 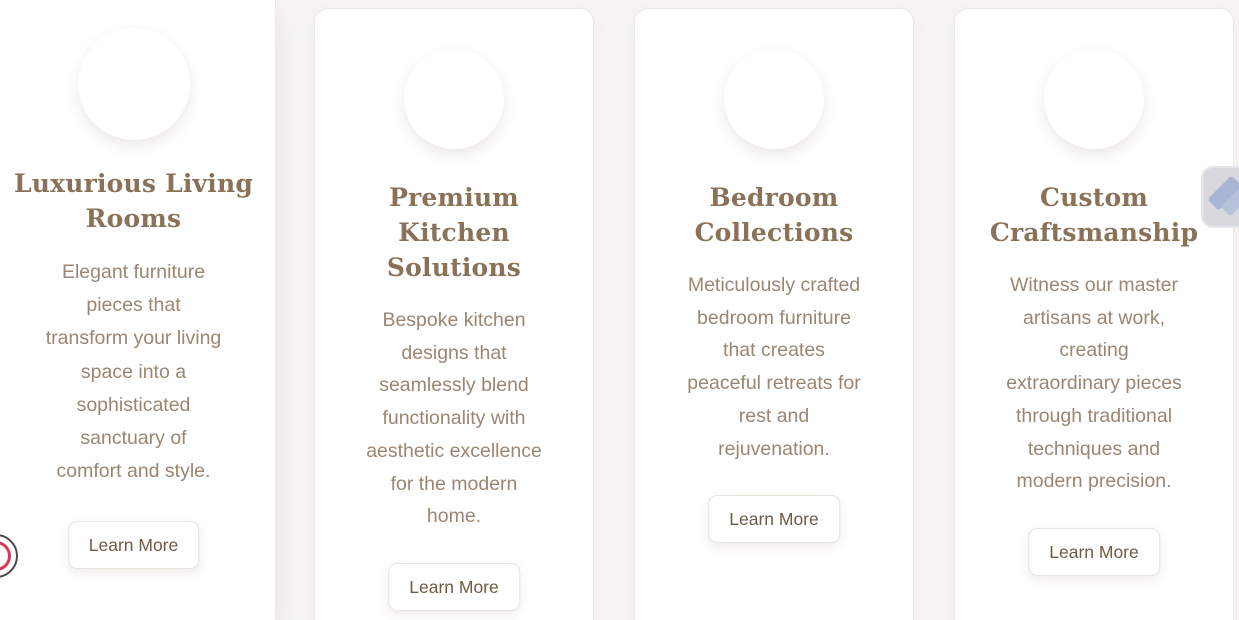 I want to click on card-title-line: Bedroom, so click(x=774, y=197).